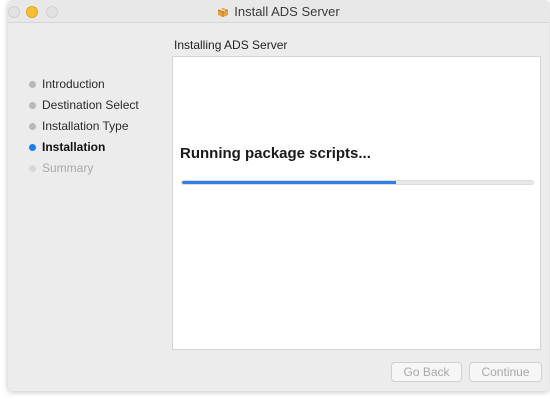  What do you see at coordinates (74, 147) in the screenshot?
I see `step-label: Installation` at bounding box center [74, 147].